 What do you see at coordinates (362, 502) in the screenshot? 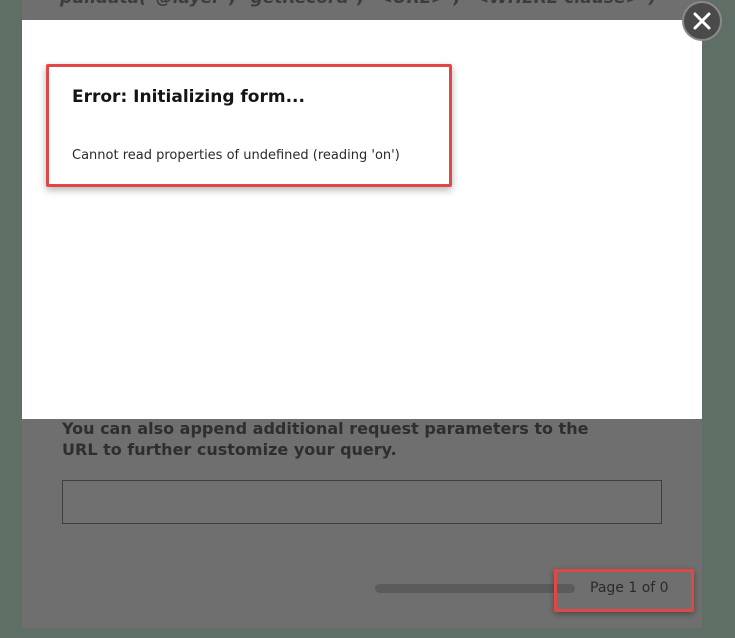
I see `url-parameters-input` at bounding box center [362, 502].